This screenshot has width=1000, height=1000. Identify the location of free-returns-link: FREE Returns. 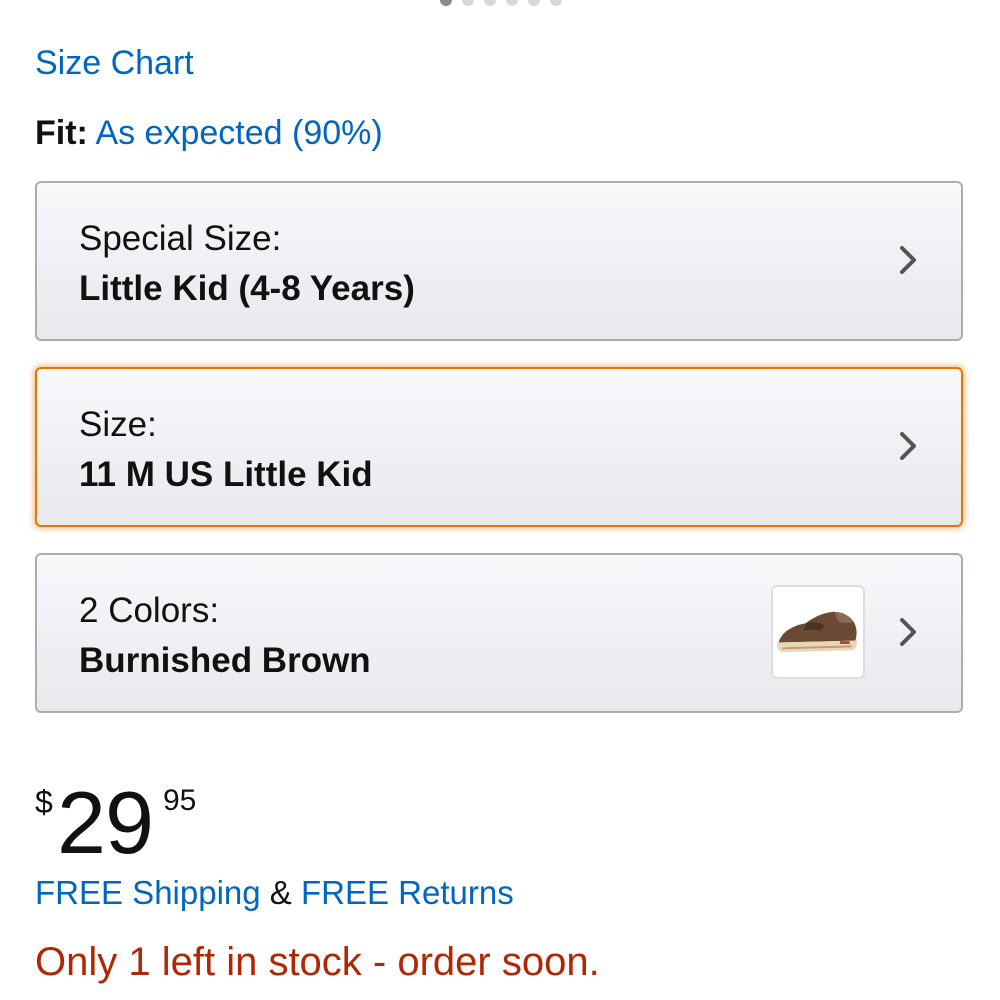
(407, 892).